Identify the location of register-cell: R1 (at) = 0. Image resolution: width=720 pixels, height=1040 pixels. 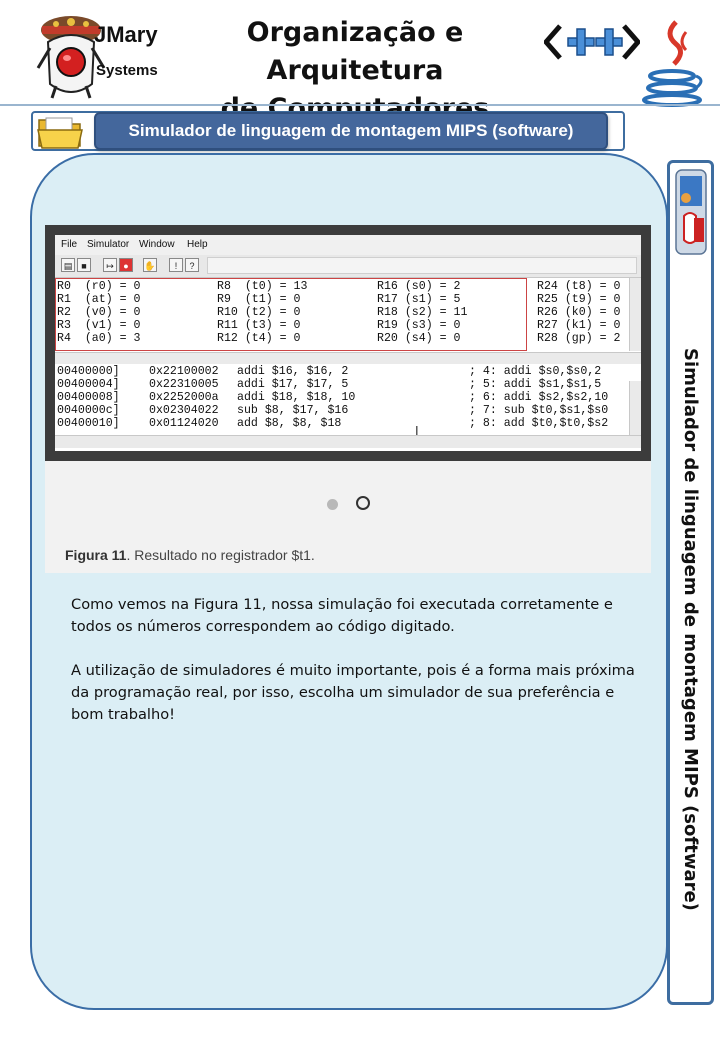
(99, 299).